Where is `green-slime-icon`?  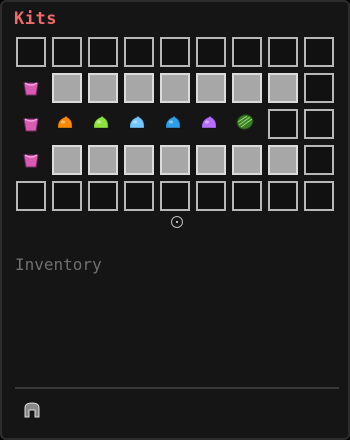 green-slime-icon is located at coordinates (101, 122).